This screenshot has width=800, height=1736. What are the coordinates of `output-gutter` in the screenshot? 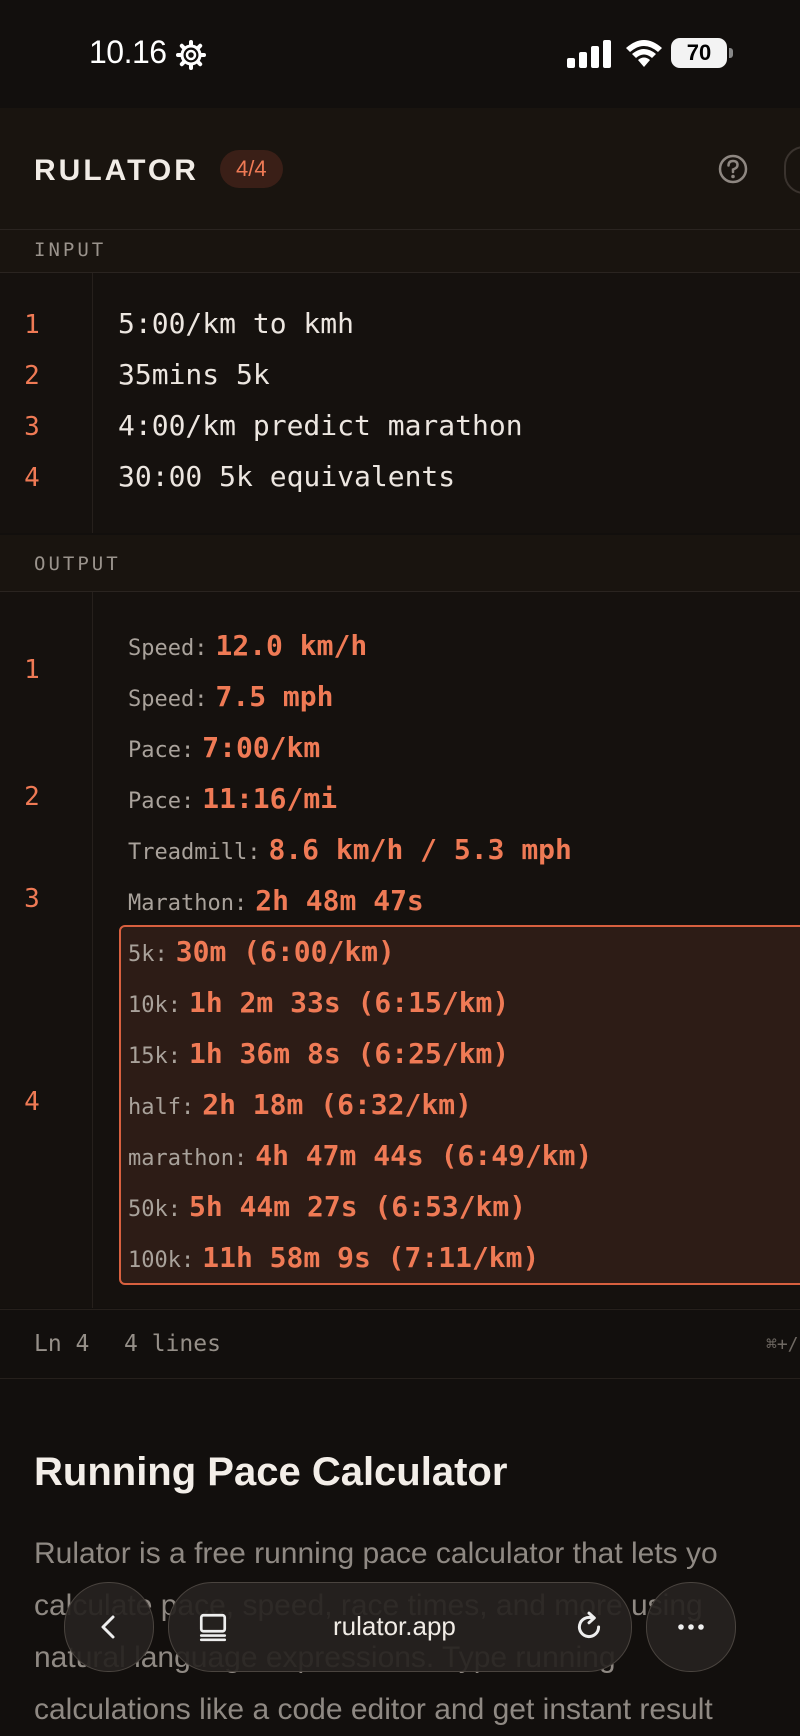 It's located at (46, 950).